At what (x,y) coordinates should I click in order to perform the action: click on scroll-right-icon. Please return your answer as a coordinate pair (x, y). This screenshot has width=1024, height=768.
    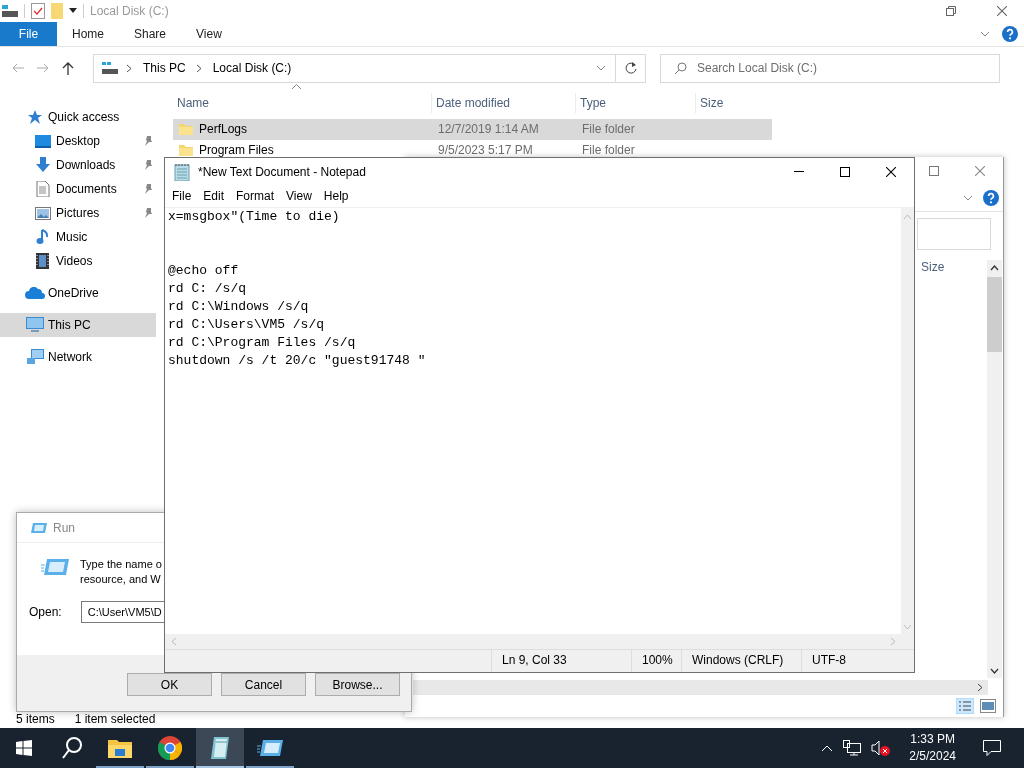
    Looking at the image, I should click on (980, 687).